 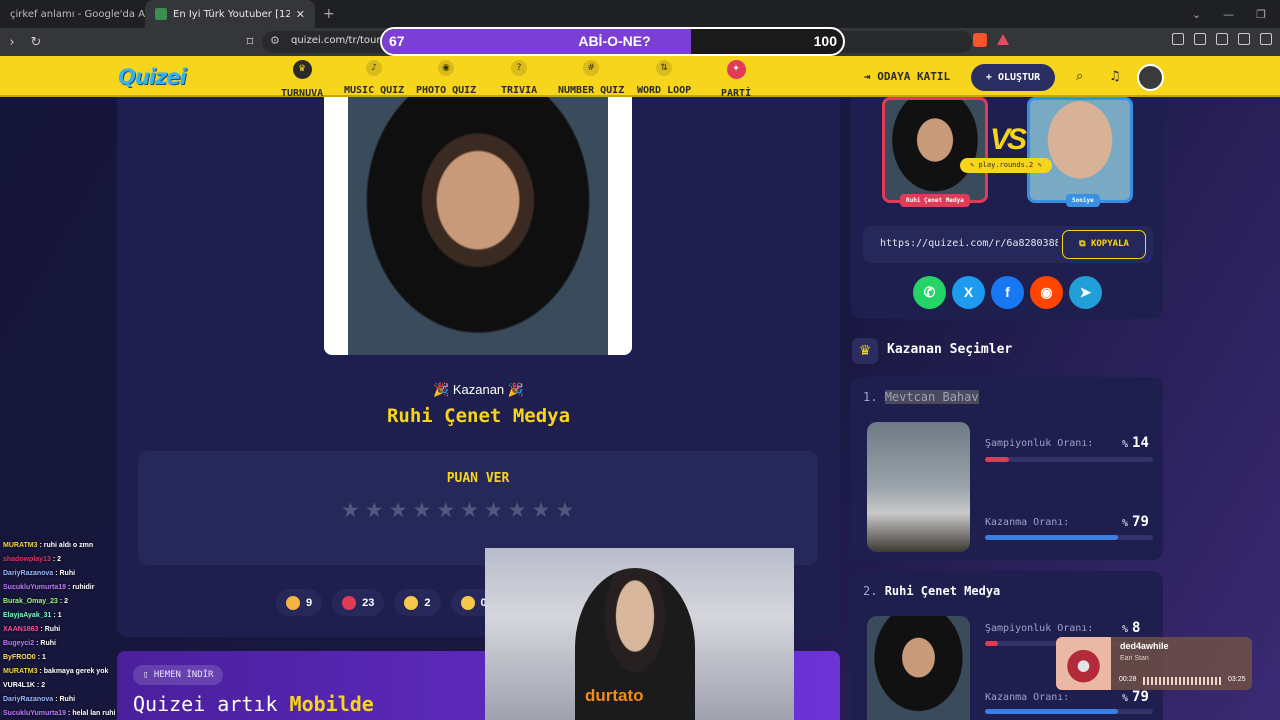 I want to click on choice-title: 1. Mevtcan Bahav, so click(x=921, y=397).